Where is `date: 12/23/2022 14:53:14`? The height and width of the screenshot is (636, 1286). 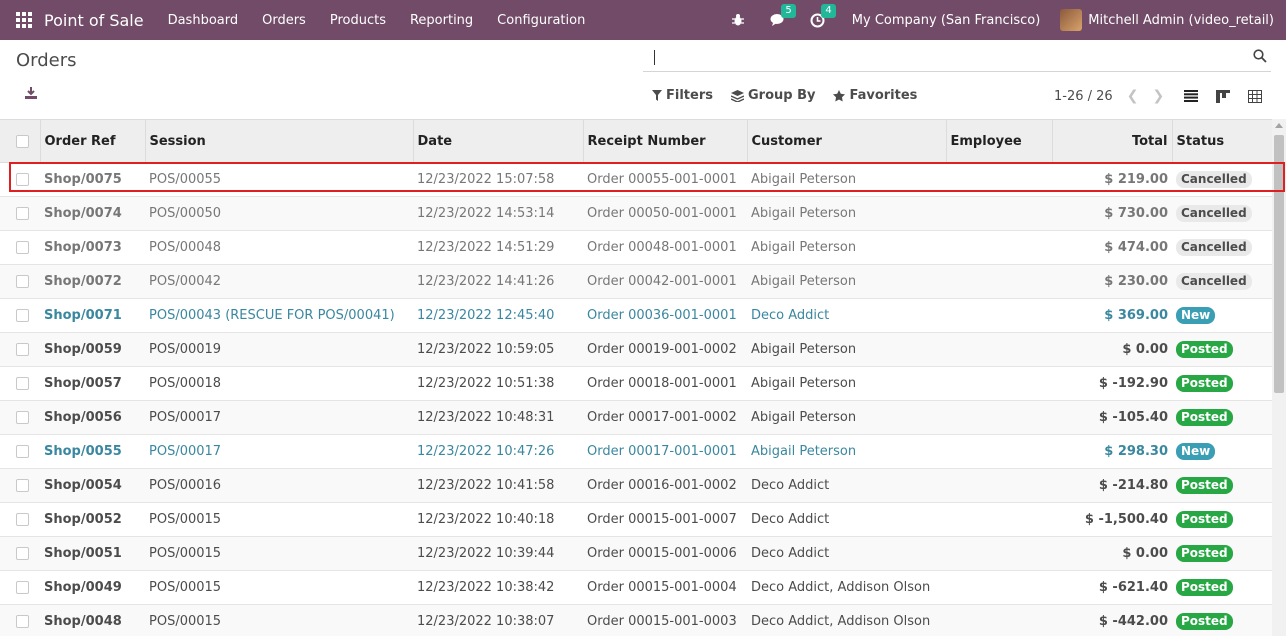 date: 12/23/2022 14:53:14 is located at coordinates (486, 213).